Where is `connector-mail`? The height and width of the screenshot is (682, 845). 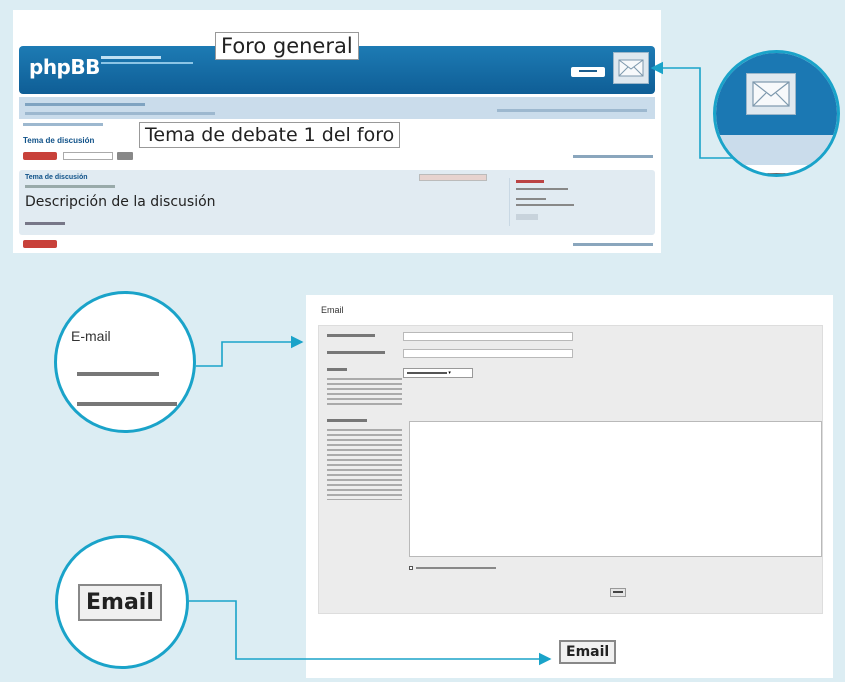
connector-mail is located at coordinates (691, 110).